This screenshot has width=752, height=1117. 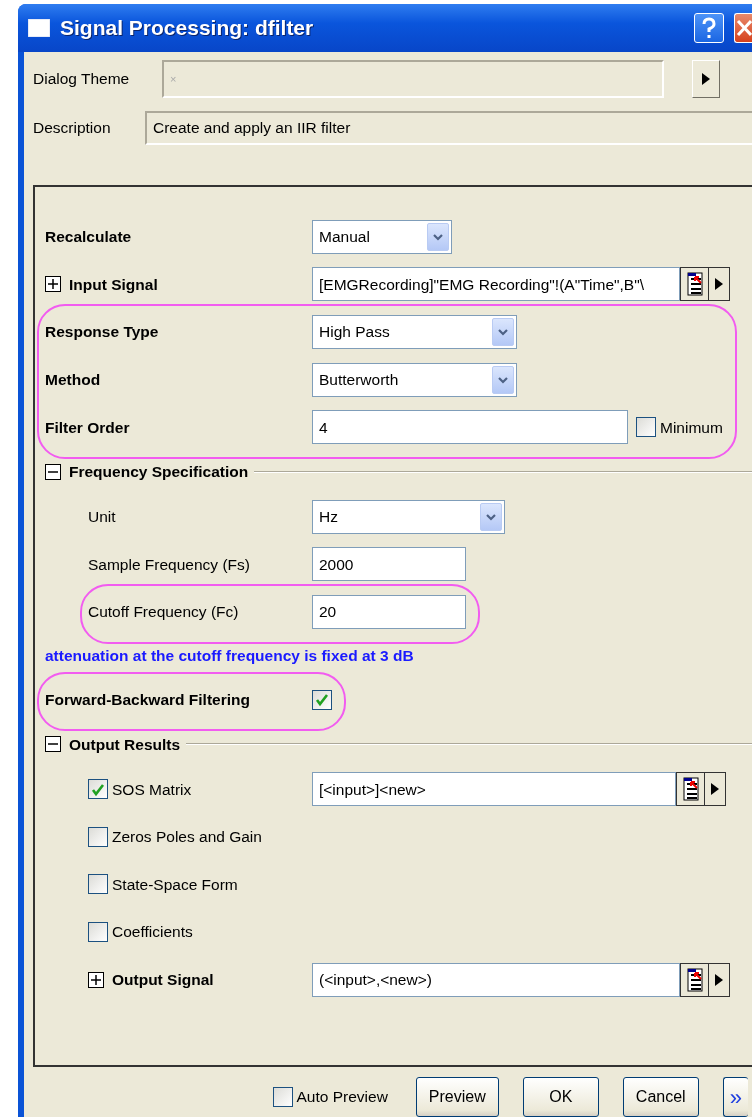 What do you see at coordinates (88, 237) in the screenshot?
I see `setting-label: Recalculate` at bounding box center [88, 237].